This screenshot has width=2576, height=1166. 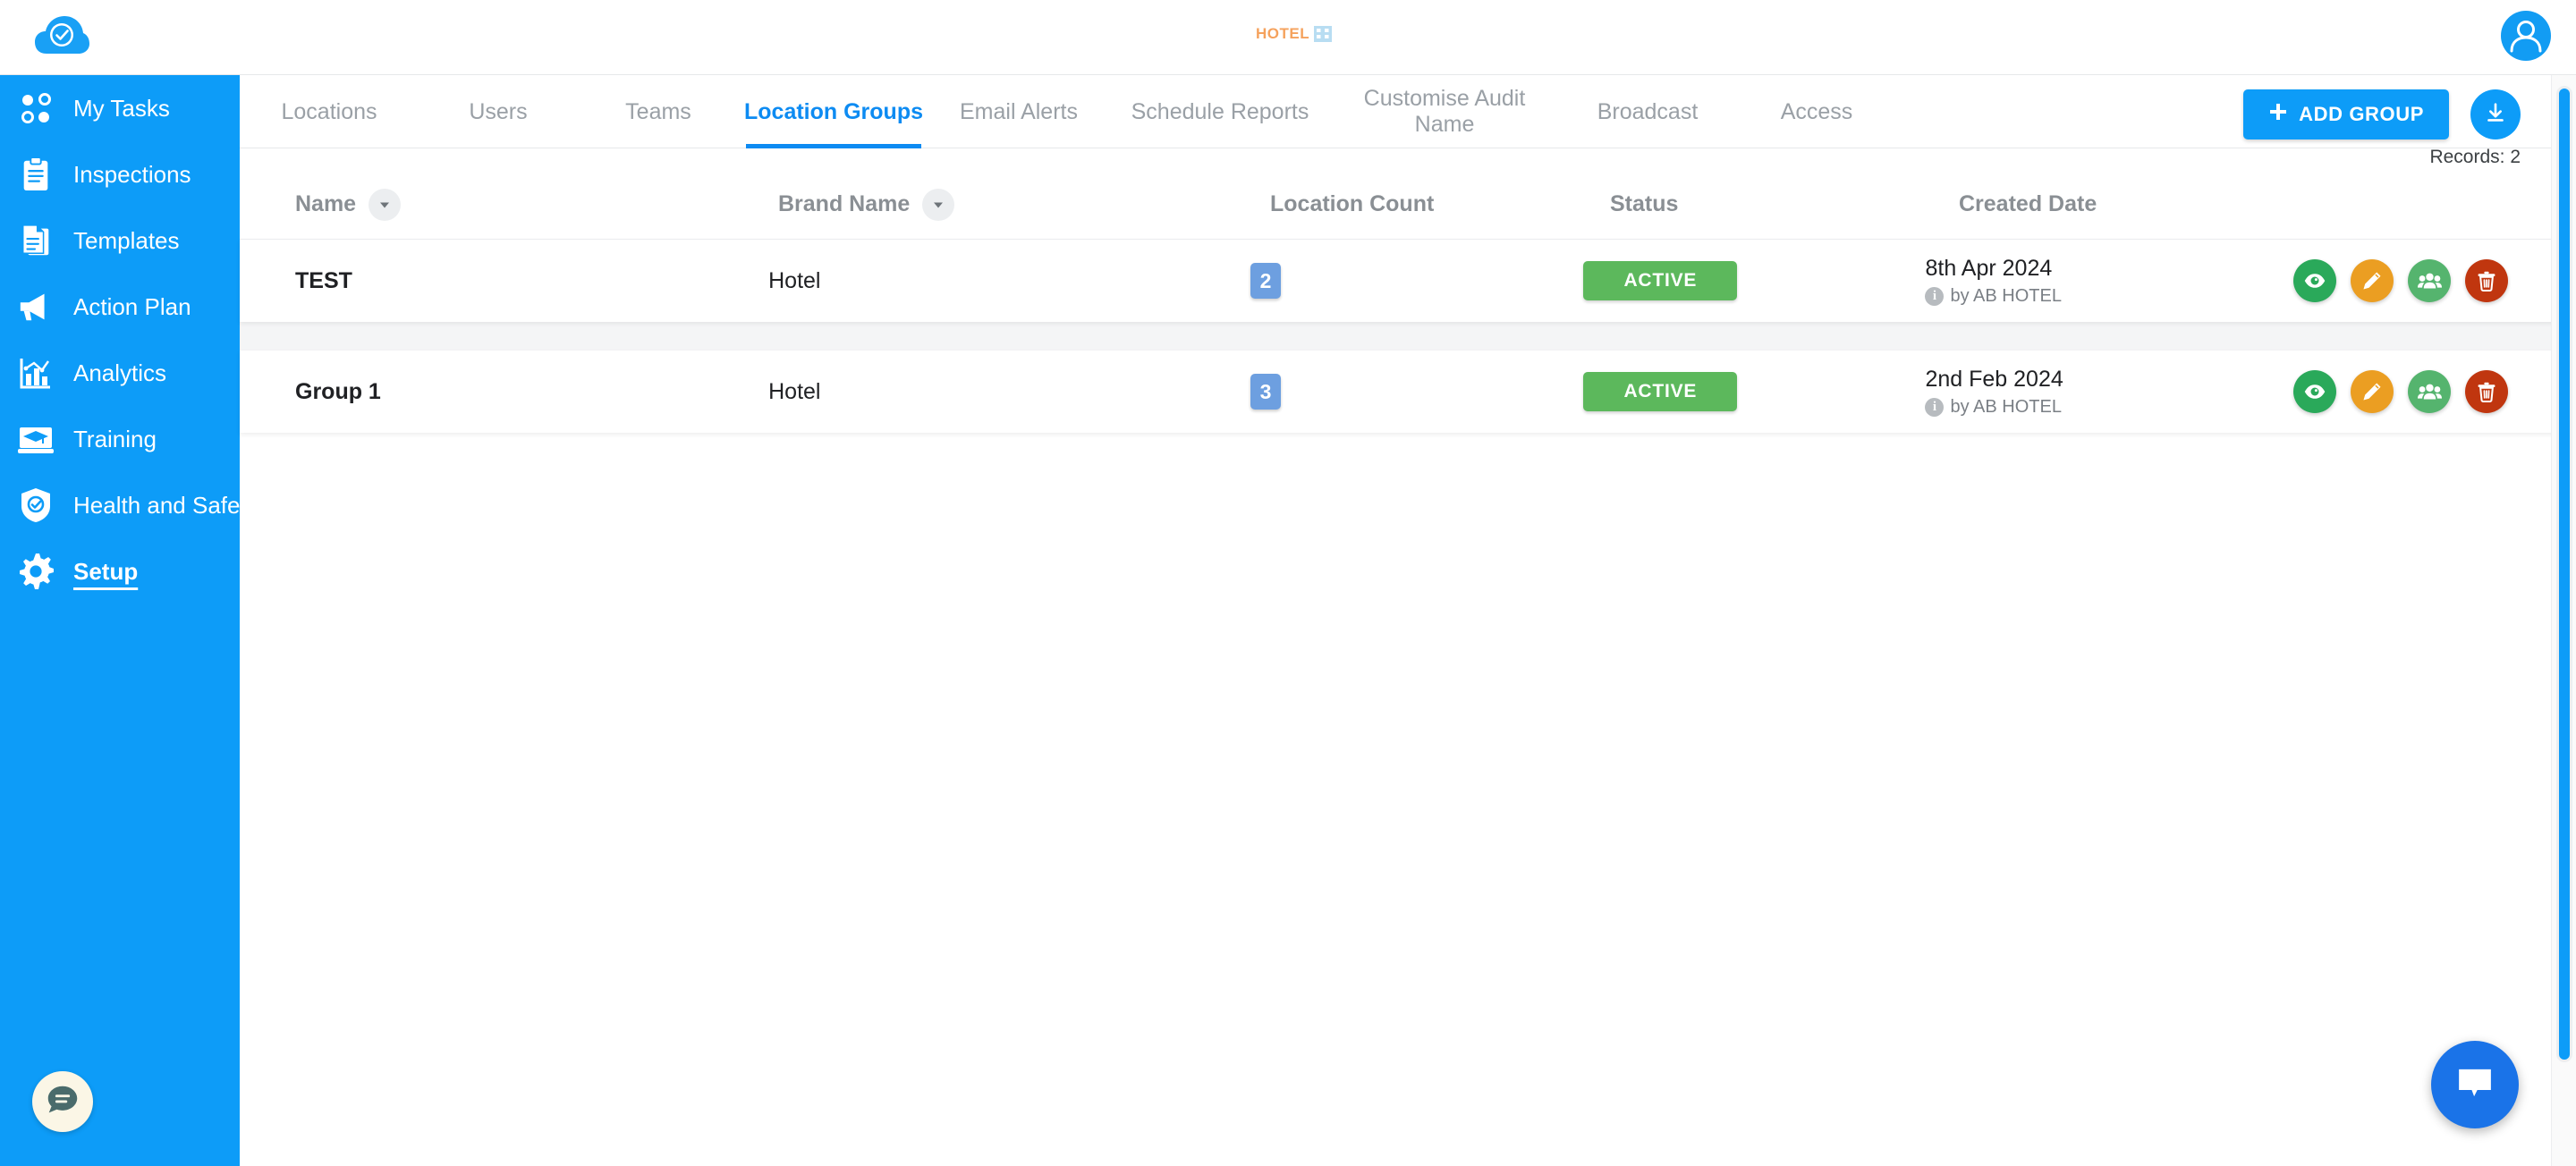 What do you see at coordinates (1323, 34) in the screenshot?
I see `building-icon` at bounding box center [1323, 34].